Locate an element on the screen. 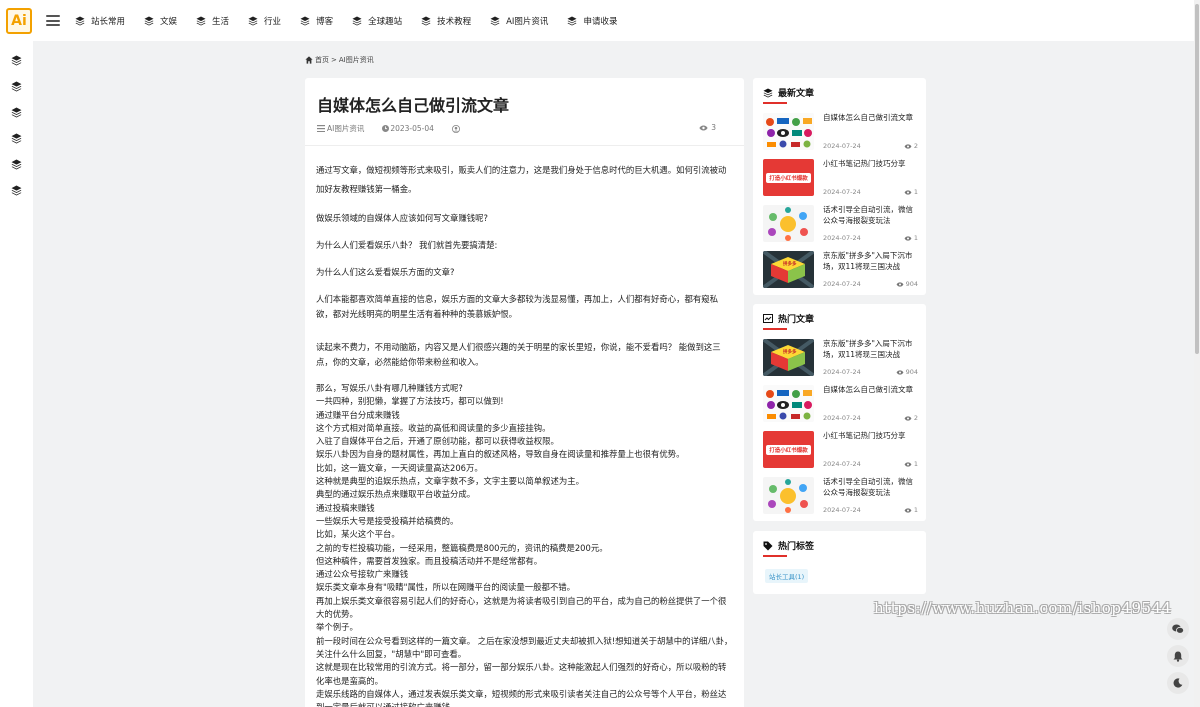 The image size is (1200, 707). breadcrumb-home: 首页 is located at coordinates (322, 60).